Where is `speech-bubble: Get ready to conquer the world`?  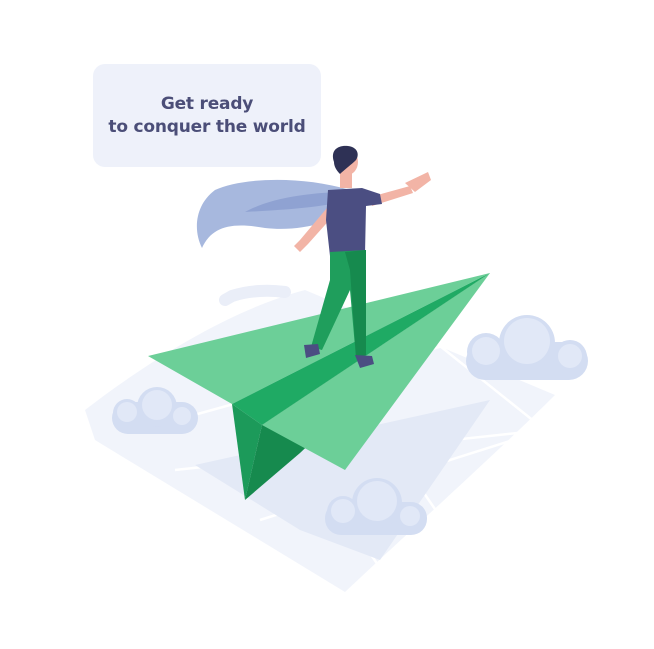
speech-bubble: Get ready to conquer the world is located at coordinates (207, 115).